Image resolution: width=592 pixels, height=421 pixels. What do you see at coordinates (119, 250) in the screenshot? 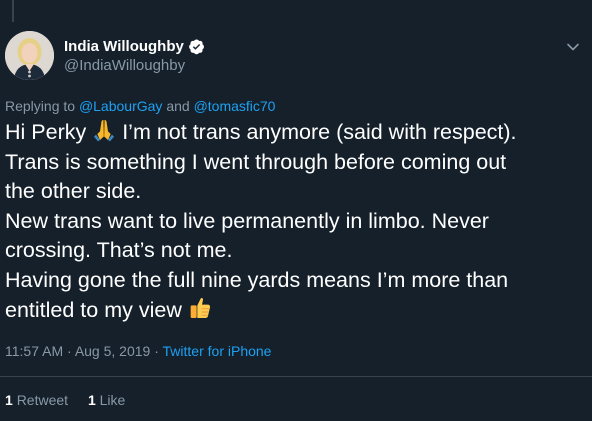
I see `tweet-line-5: crossing. That’s not me.` at bounding box center [119, 250].